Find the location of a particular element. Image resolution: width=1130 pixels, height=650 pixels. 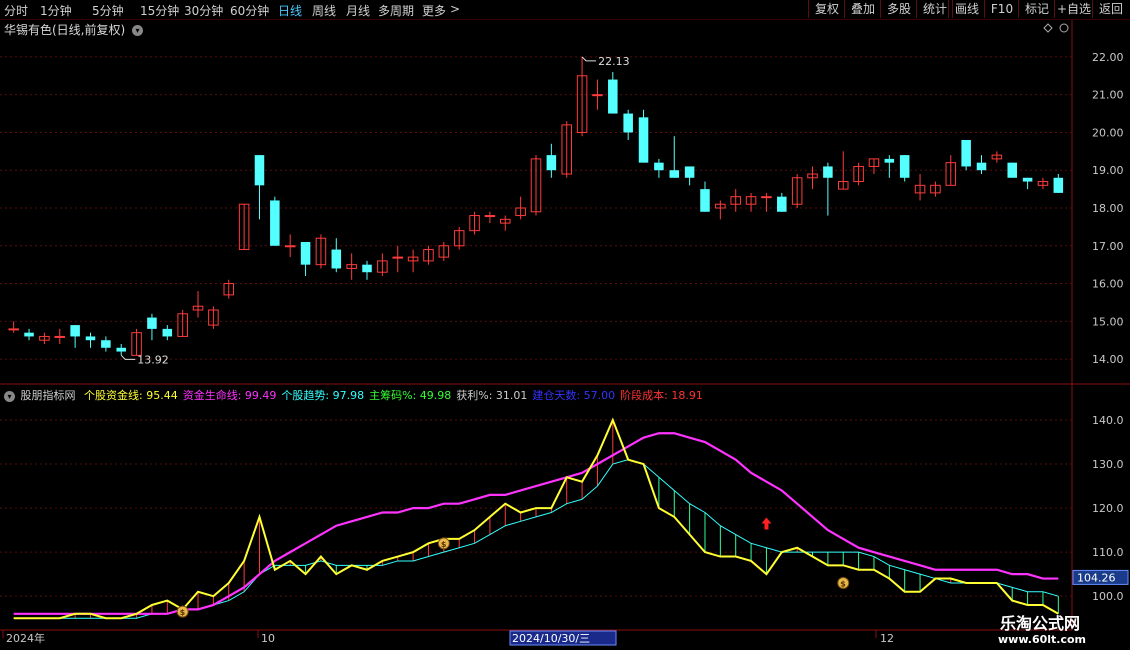

x-axis-label: 10 is located at coordinates (268, 638).